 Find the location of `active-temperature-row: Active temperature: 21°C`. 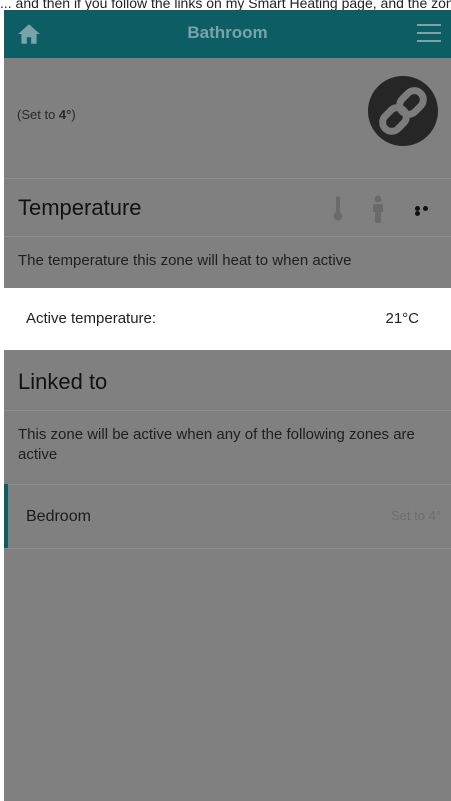

active-temperature-row: Active temperature: 21°C is located at coordinates (227, 319).